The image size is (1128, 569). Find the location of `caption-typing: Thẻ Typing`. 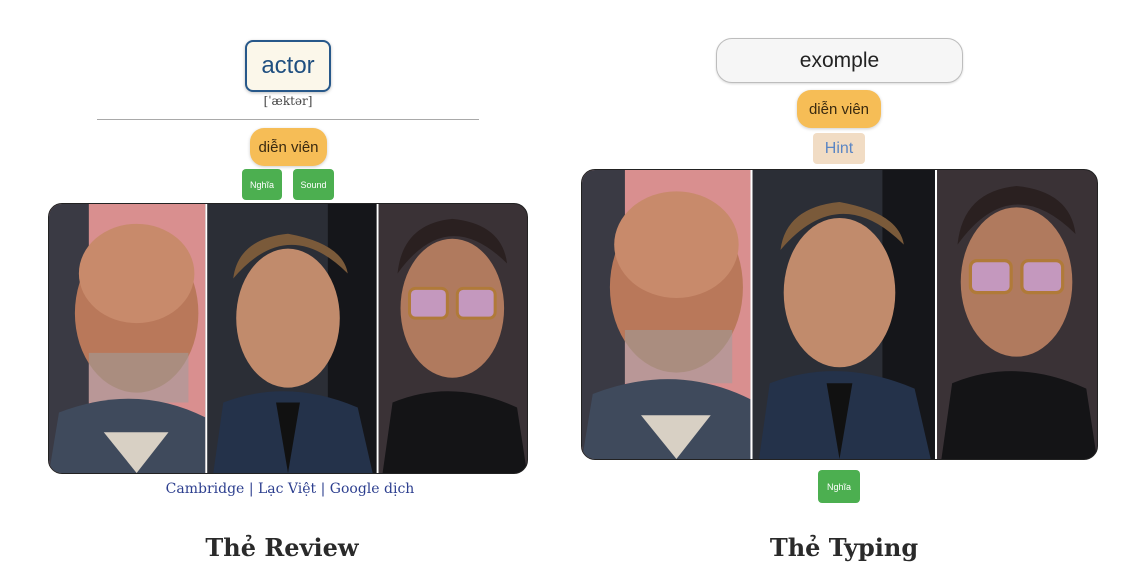

caption-typing: Thẻ Typing is located at coordinates (844, 547).